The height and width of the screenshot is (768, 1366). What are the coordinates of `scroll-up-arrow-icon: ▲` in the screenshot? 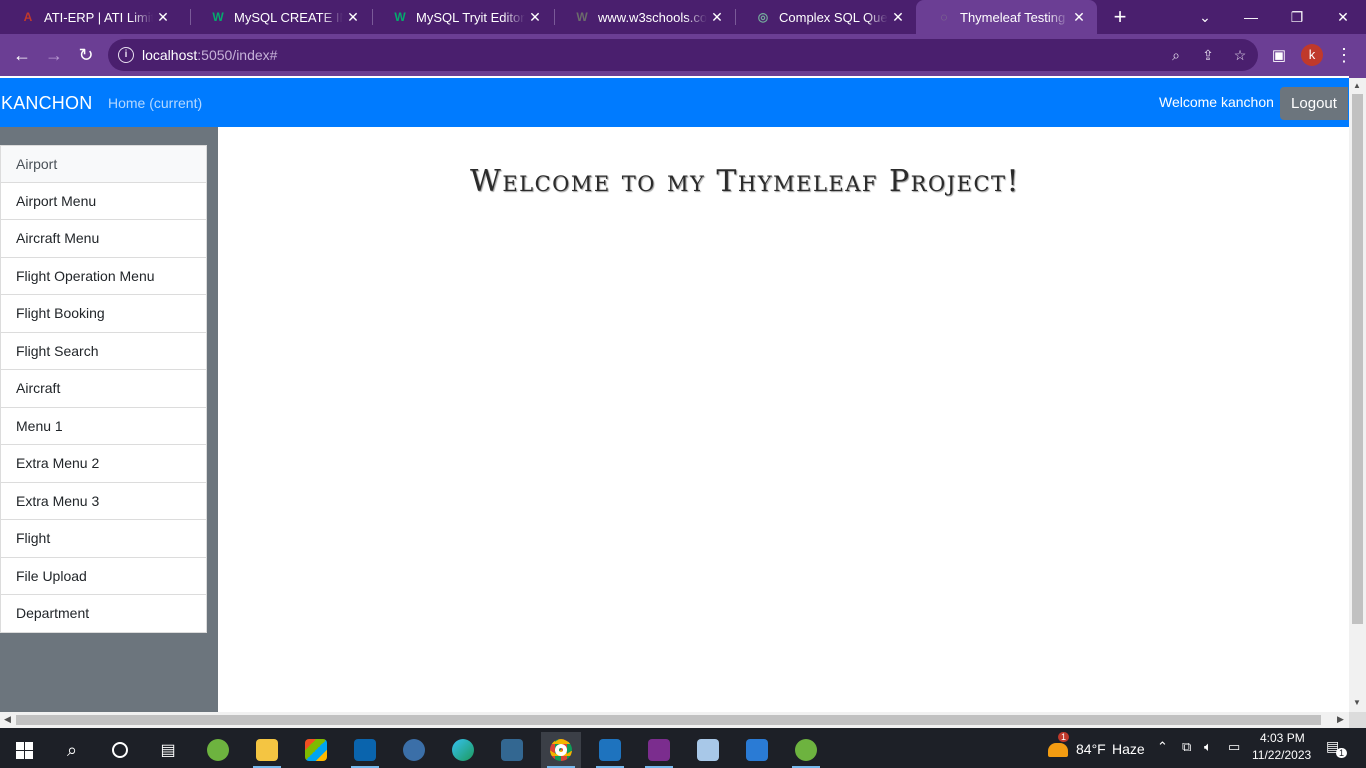 It's located at (1357, 85).